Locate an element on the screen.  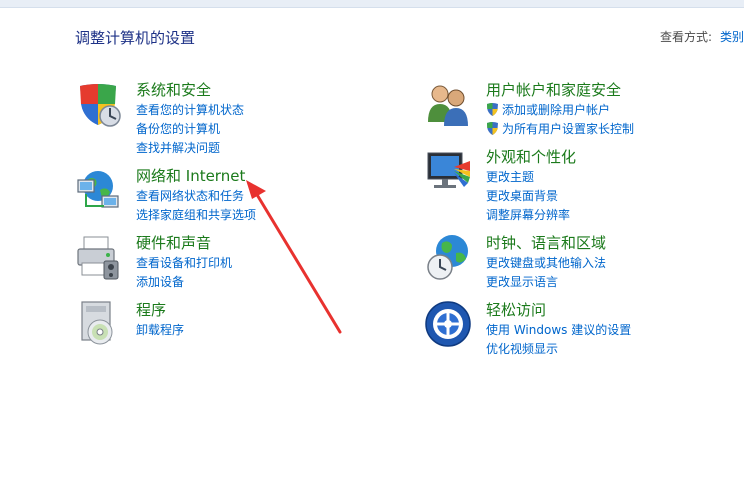
page-title: 调整计算机的设置 is located at coordinates (135, 38).